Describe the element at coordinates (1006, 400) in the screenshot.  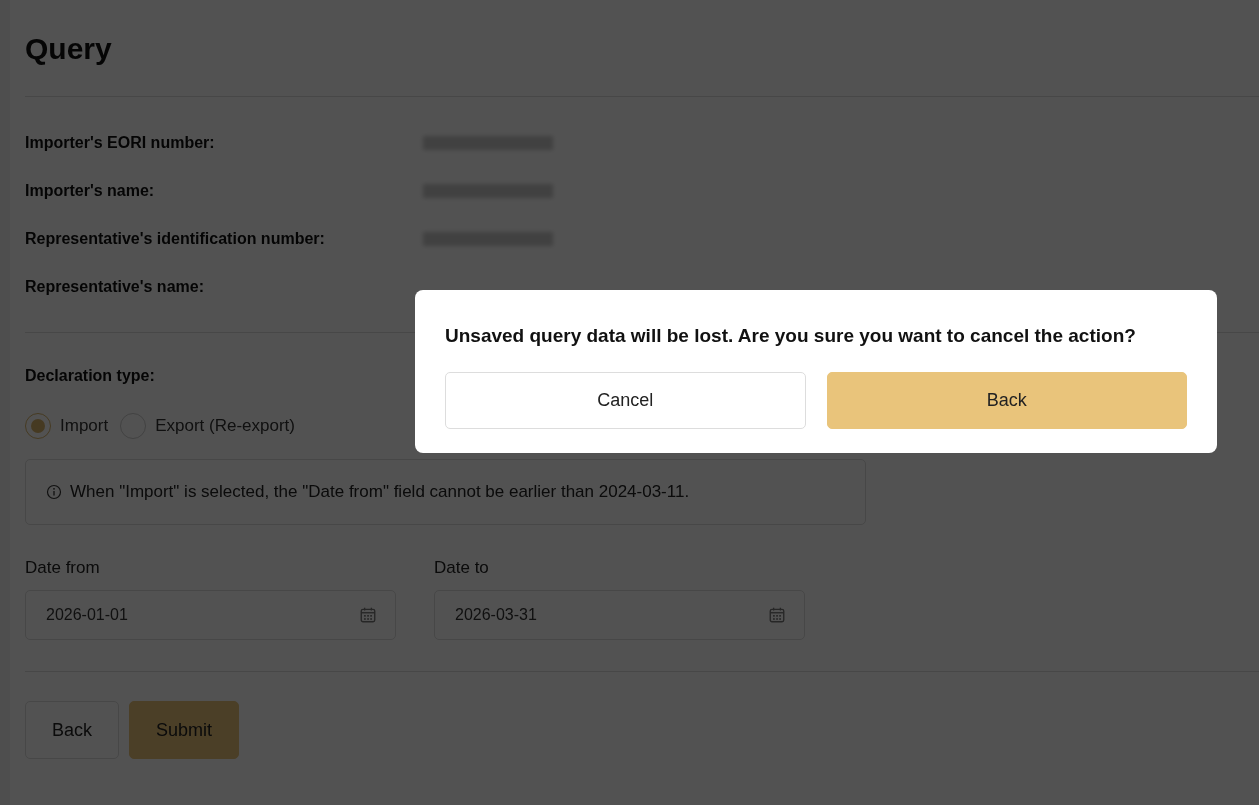
I see `primary-button: Back` at that location.